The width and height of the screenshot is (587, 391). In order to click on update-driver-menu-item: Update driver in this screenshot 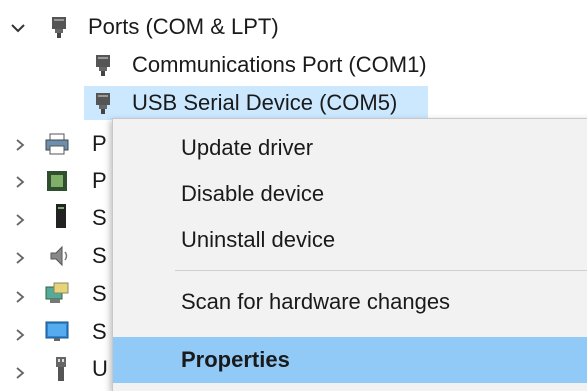, I will do `click(350, 148)`.